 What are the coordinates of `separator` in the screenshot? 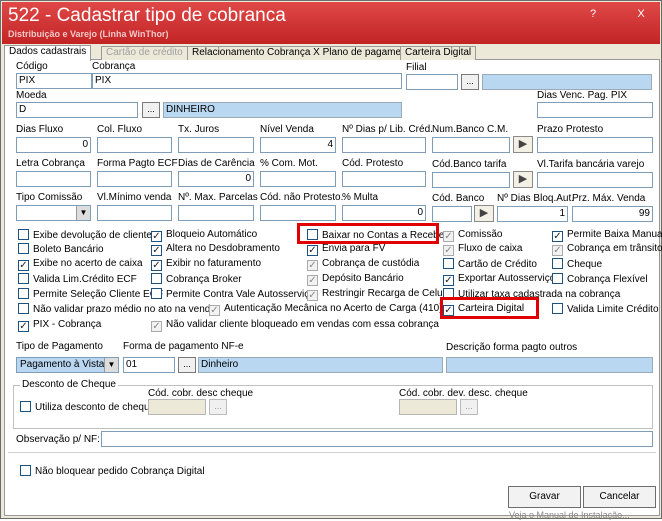 It's located at (332, 452).